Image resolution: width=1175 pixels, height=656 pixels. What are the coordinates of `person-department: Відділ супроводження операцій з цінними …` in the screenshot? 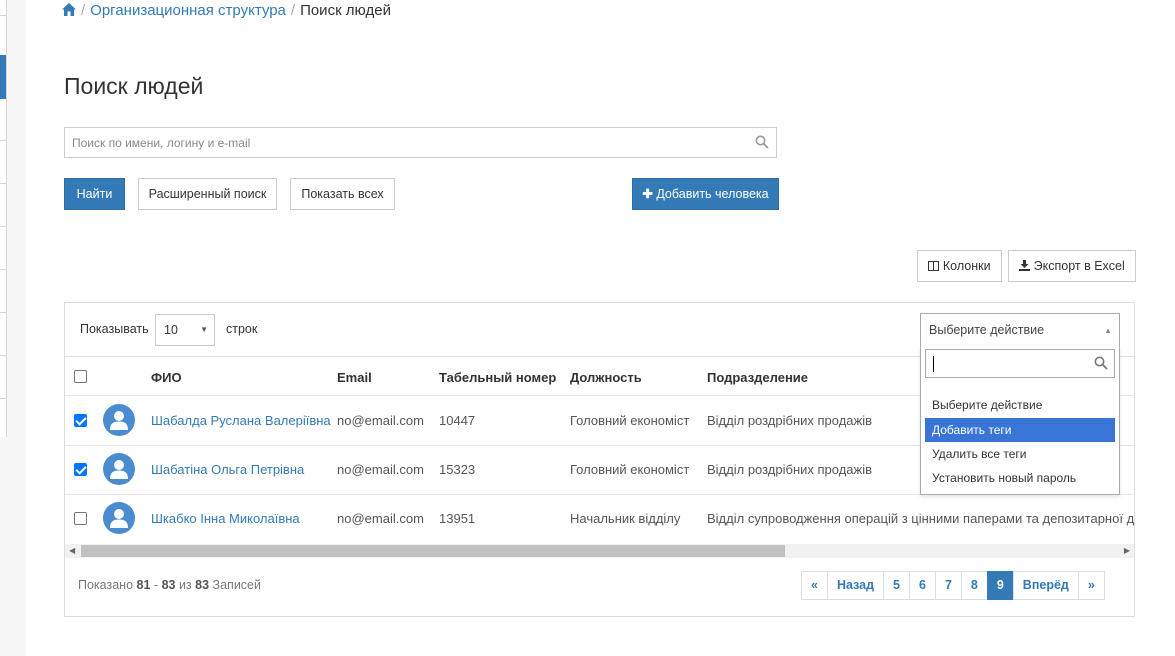 It's located at (920, 518).